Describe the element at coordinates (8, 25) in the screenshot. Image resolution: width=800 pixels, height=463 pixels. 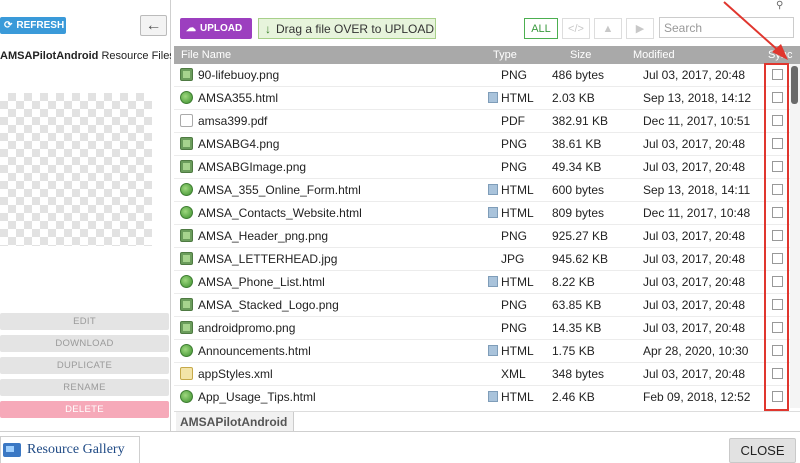
I see `refresh-icon: ⟳` at that location.